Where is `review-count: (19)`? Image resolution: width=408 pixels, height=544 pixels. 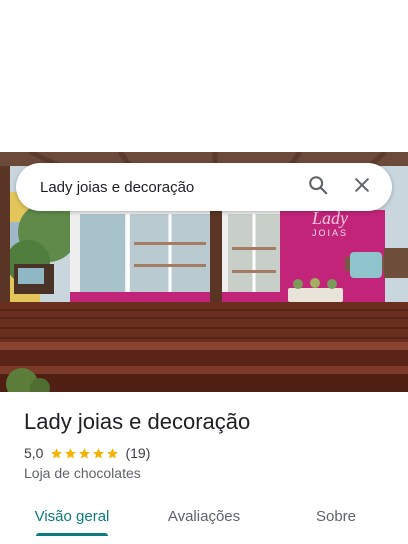 review-count: (19) is located at coordinates (138, 453).